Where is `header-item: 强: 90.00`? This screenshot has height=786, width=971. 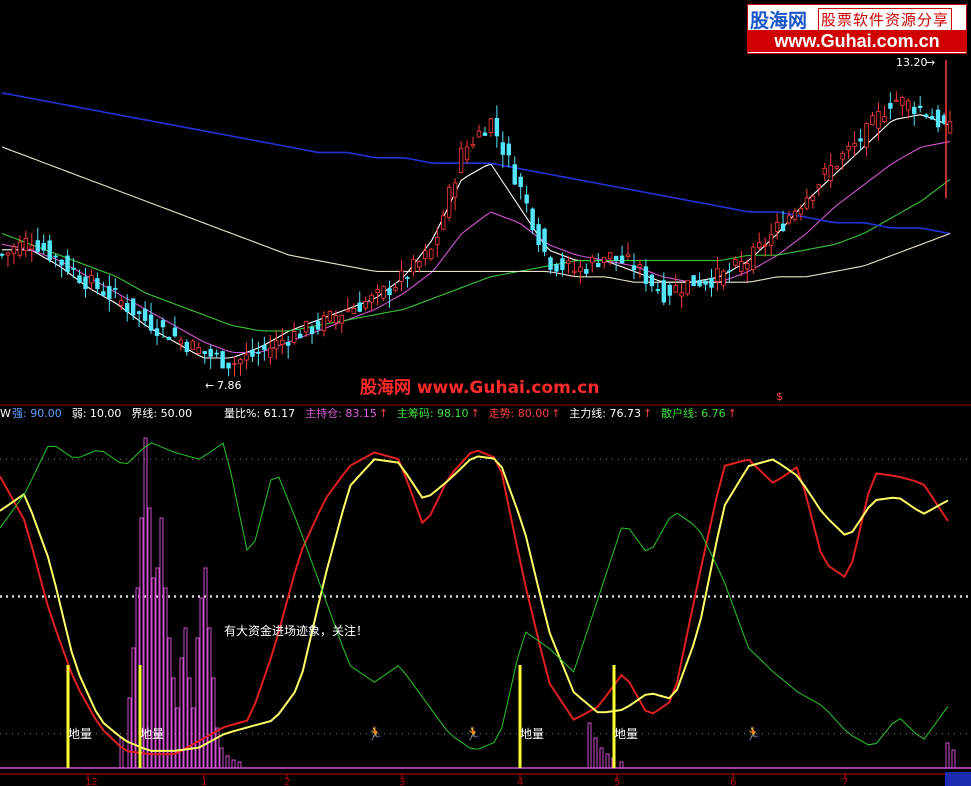 header-item: 强: 90.00 is located at coordinates (37, 413).